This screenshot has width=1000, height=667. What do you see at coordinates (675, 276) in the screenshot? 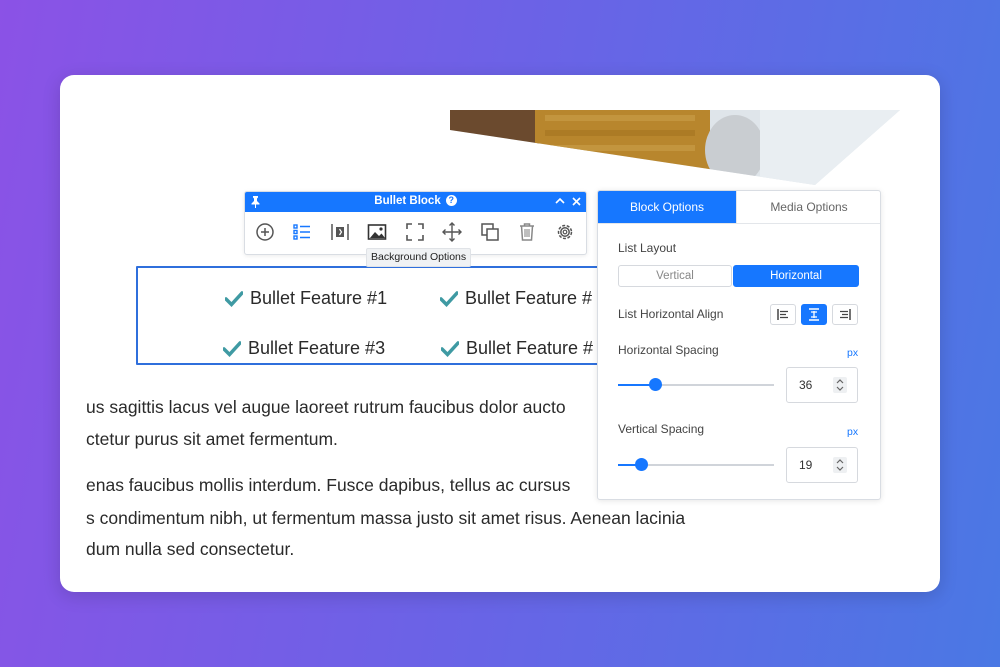
I see `layout-vertical-button: Vertical` at bounding box center [675, 276].